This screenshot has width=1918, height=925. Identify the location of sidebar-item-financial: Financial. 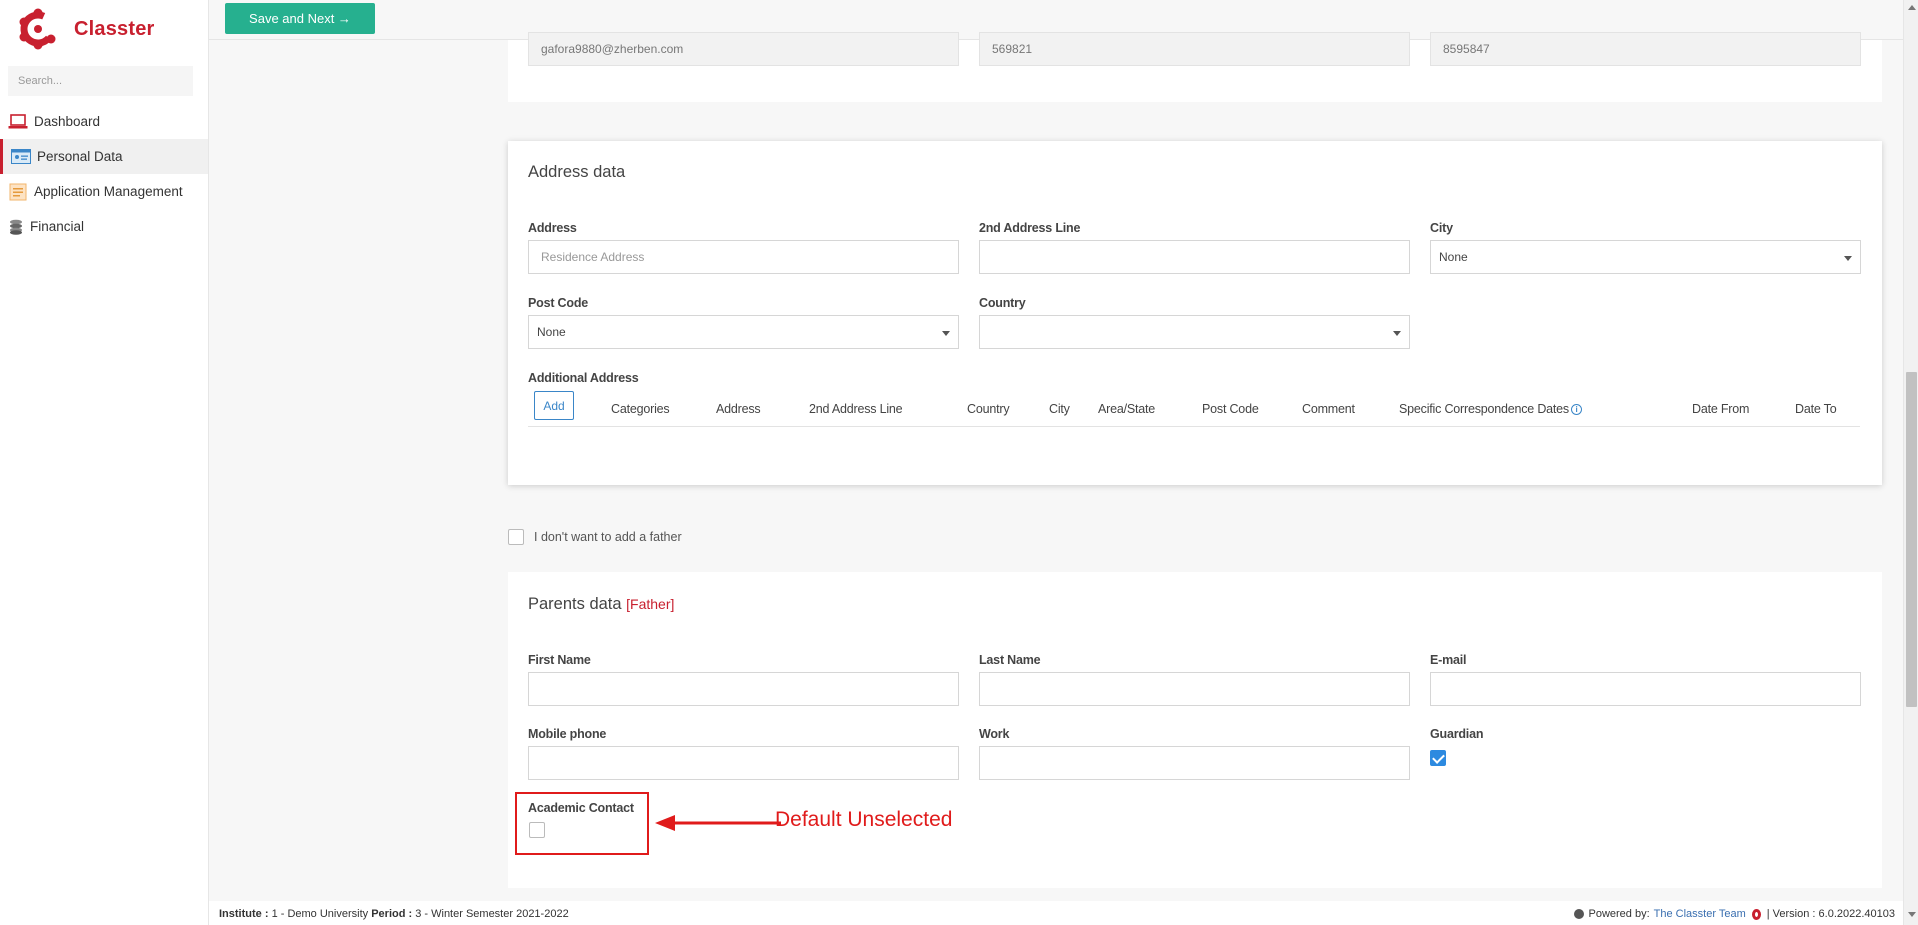
(104, 226).